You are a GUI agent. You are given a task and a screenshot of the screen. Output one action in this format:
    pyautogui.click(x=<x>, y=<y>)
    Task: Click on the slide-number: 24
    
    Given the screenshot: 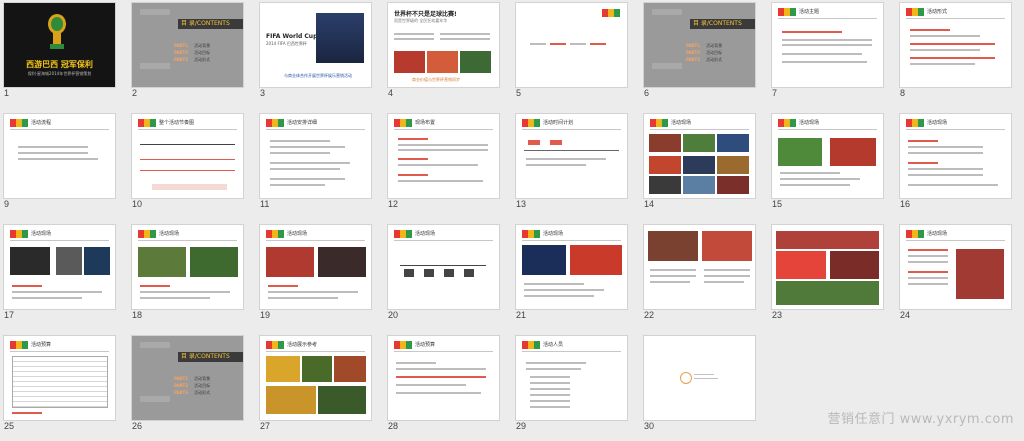 What is the action you would take?
    pyautogui.click(x=905, y=315)
    